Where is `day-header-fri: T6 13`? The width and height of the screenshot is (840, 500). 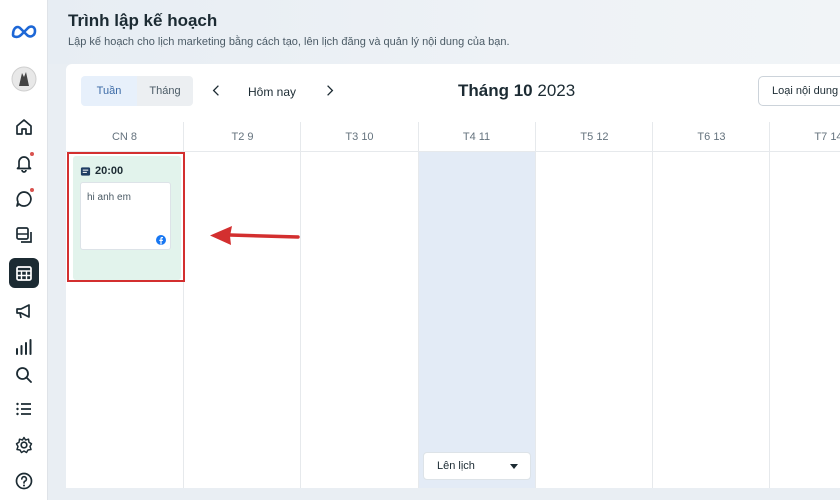
day-header-fri: T6 13 is located at coordinates (711, 137).